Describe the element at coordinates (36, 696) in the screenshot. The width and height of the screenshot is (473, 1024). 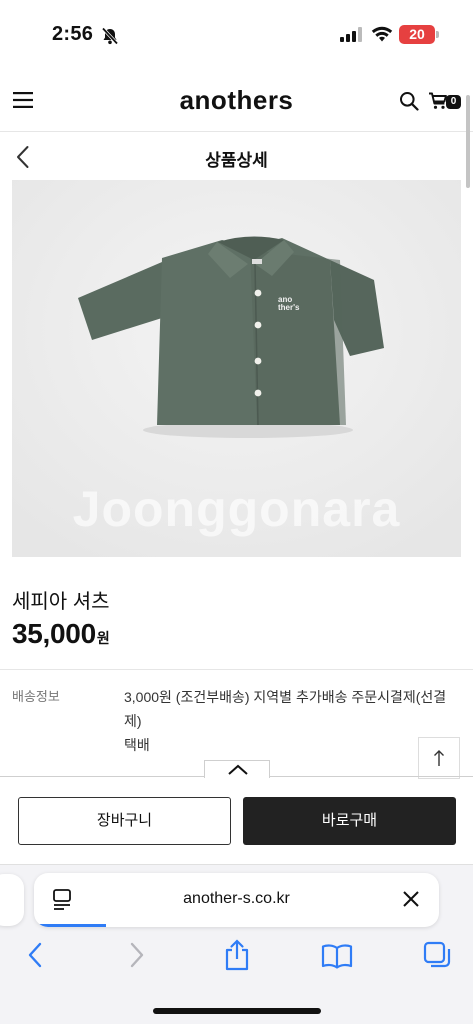
I see `shipping-label: 배송정보` at that location.